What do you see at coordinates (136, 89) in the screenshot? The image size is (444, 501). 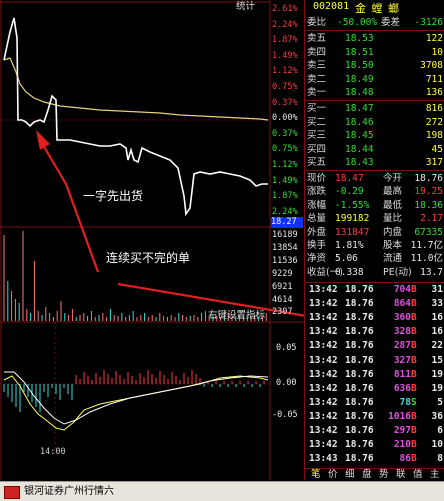 I see `average-series` at bounding box center [136, 89].